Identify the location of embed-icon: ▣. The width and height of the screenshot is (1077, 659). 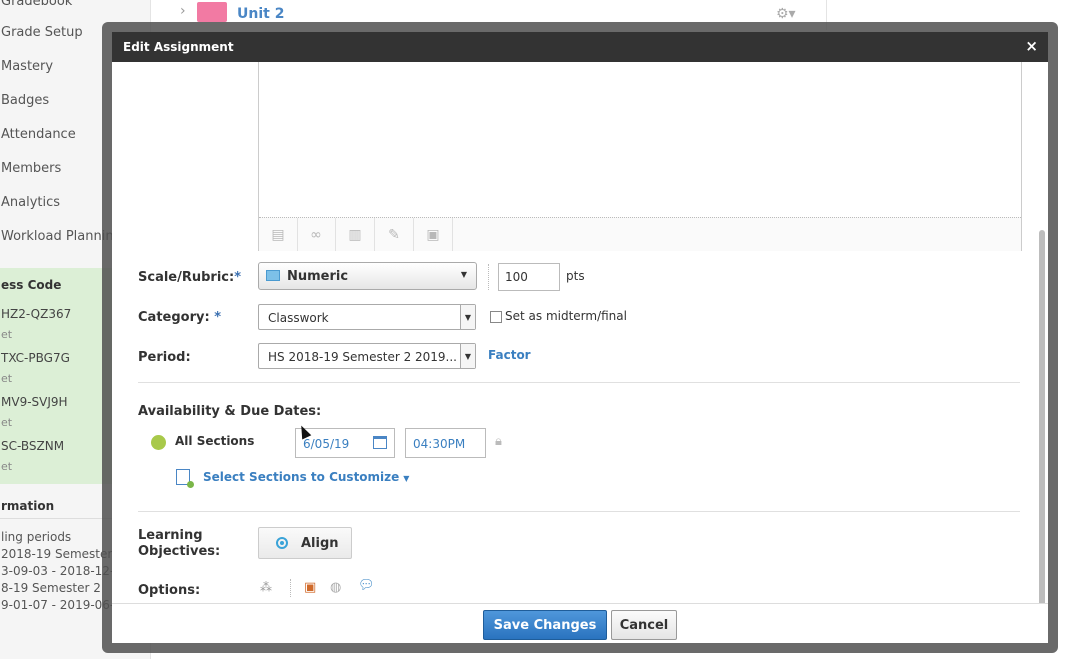
(433, 234).